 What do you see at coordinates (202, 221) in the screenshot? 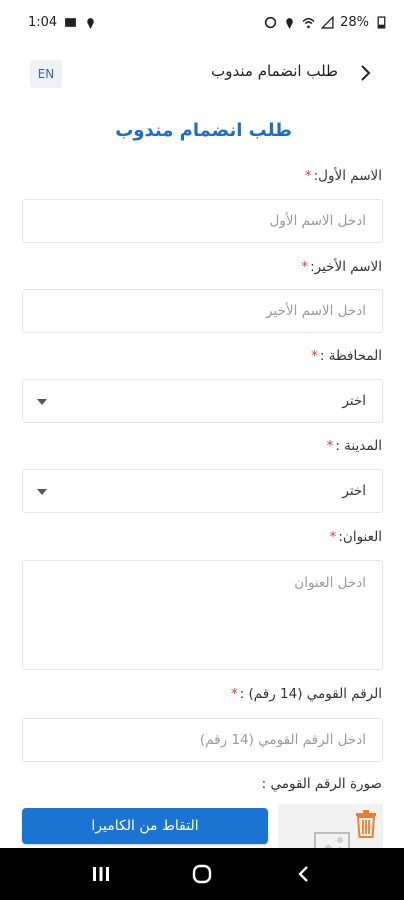
I see `first-name-input: ادخل الاسم الأول` at bounding box center [202, 221].